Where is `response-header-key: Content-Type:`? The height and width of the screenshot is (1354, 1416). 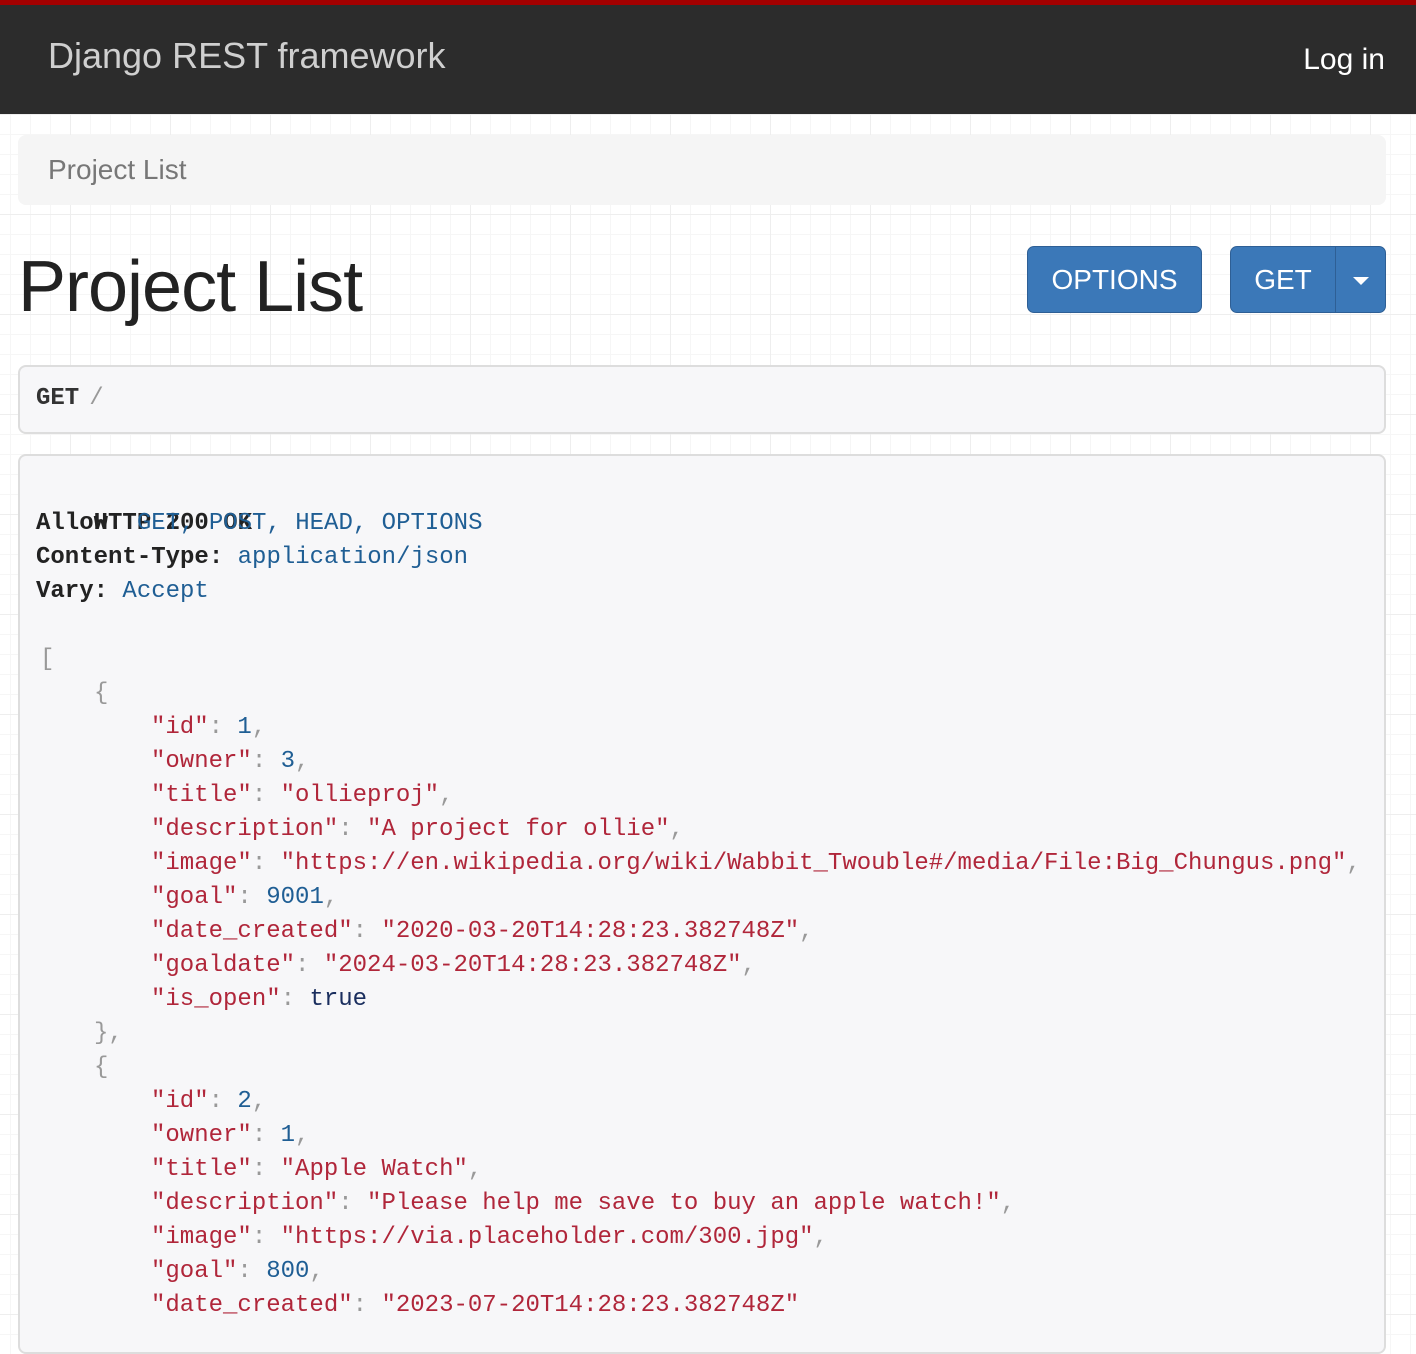 response-header-key: Content-Type: is located at coordinates (130, 557).